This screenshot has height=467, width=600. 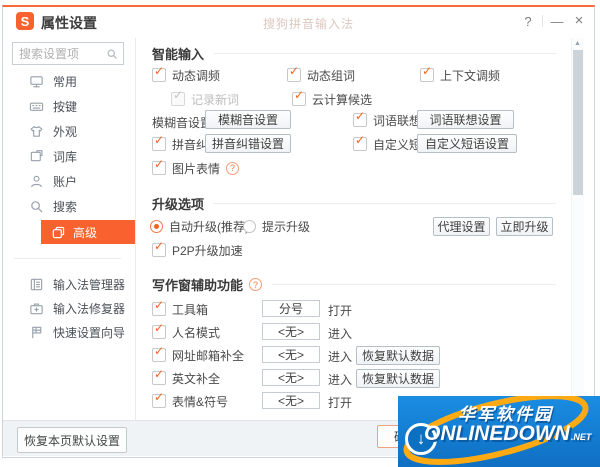 What do you see at coordinates (578, 122) in the screenshot?
I see `scrollbar-thumb` at bounding box center [578, 122].